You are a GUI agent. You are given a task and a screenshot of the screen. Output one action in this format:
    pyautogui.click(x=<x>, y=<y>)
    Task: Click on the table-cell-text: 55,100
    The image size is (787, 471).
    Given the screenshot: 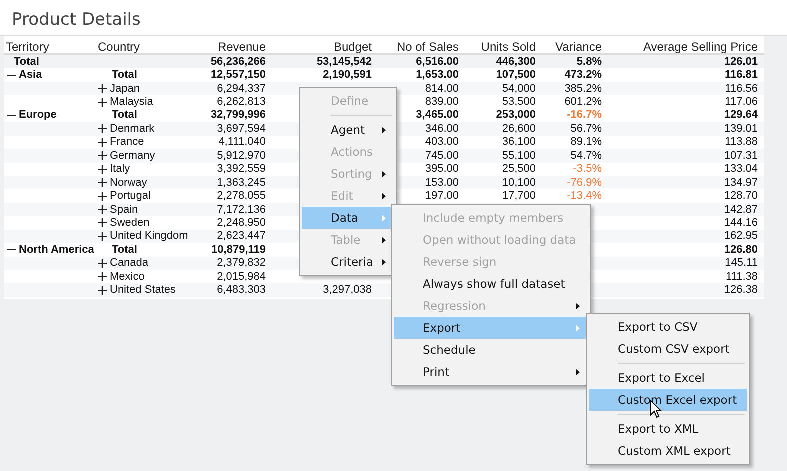 What is the action you would take?
    pyautogui.click(x=519, y=156)
    